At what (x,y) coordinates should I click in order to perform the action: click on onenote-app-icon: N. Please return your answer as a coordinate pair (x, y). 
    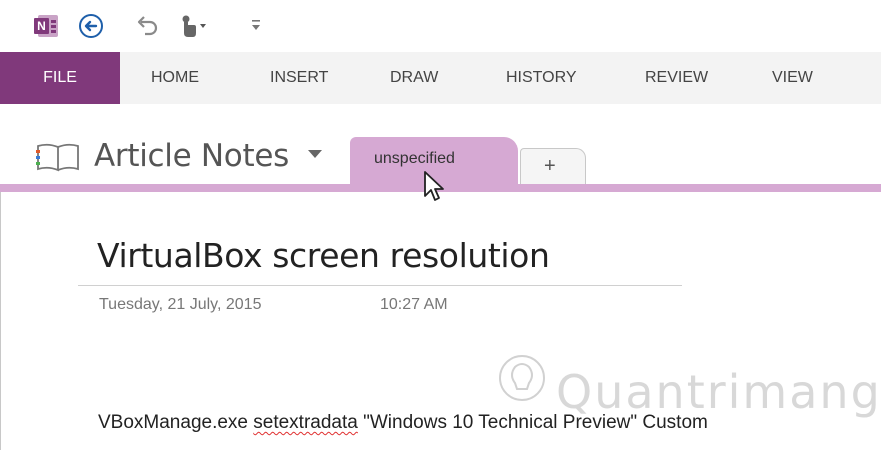
    Looking at the image, I should click on (47, 28).